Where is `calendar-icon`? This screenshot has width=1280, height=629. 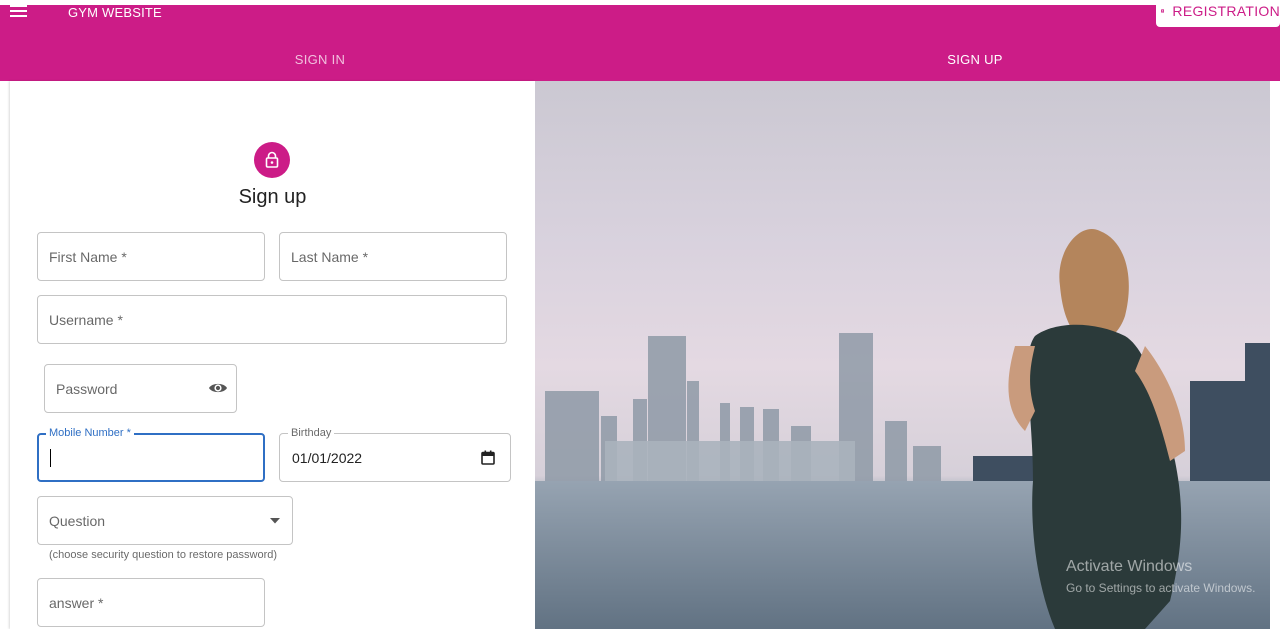 calendar-icon is located at coordinates (488, 457).